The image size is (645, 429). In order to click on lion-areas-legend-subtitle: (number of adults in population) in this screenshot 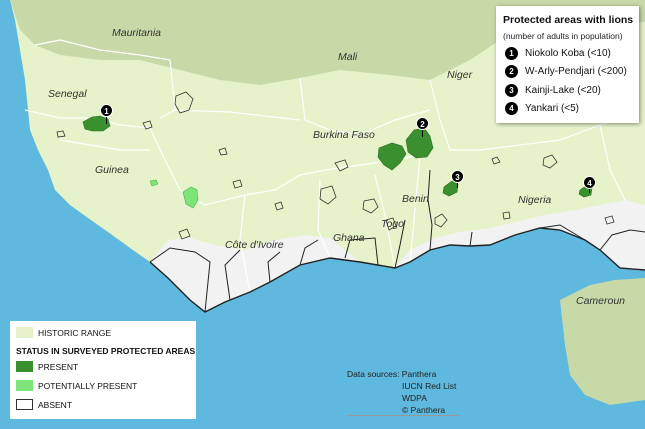, I will do `click(563, 36)`.